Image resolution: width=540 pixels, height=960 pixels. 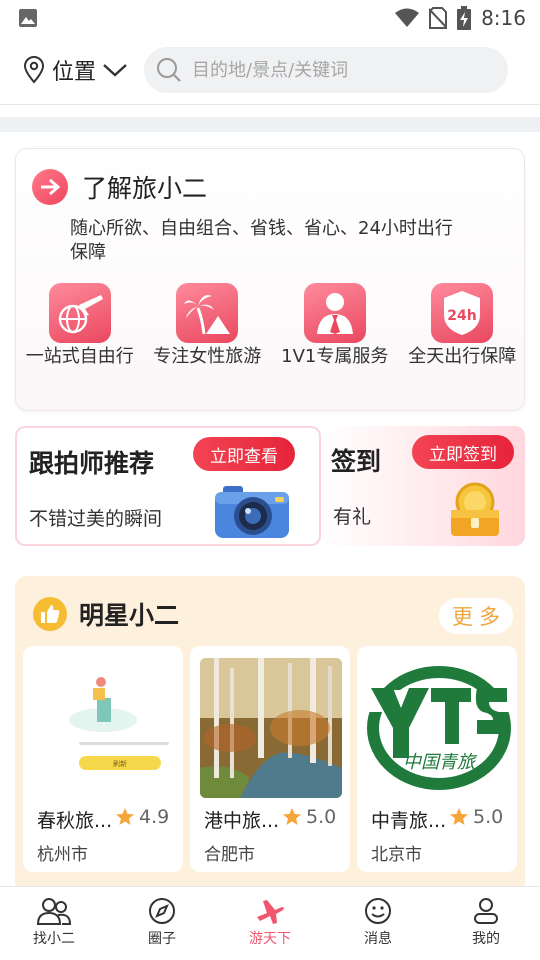 What do you see at coordinates (270, 104) in the screenshot?
I see `header-divider` at bounding box center [270, 104].